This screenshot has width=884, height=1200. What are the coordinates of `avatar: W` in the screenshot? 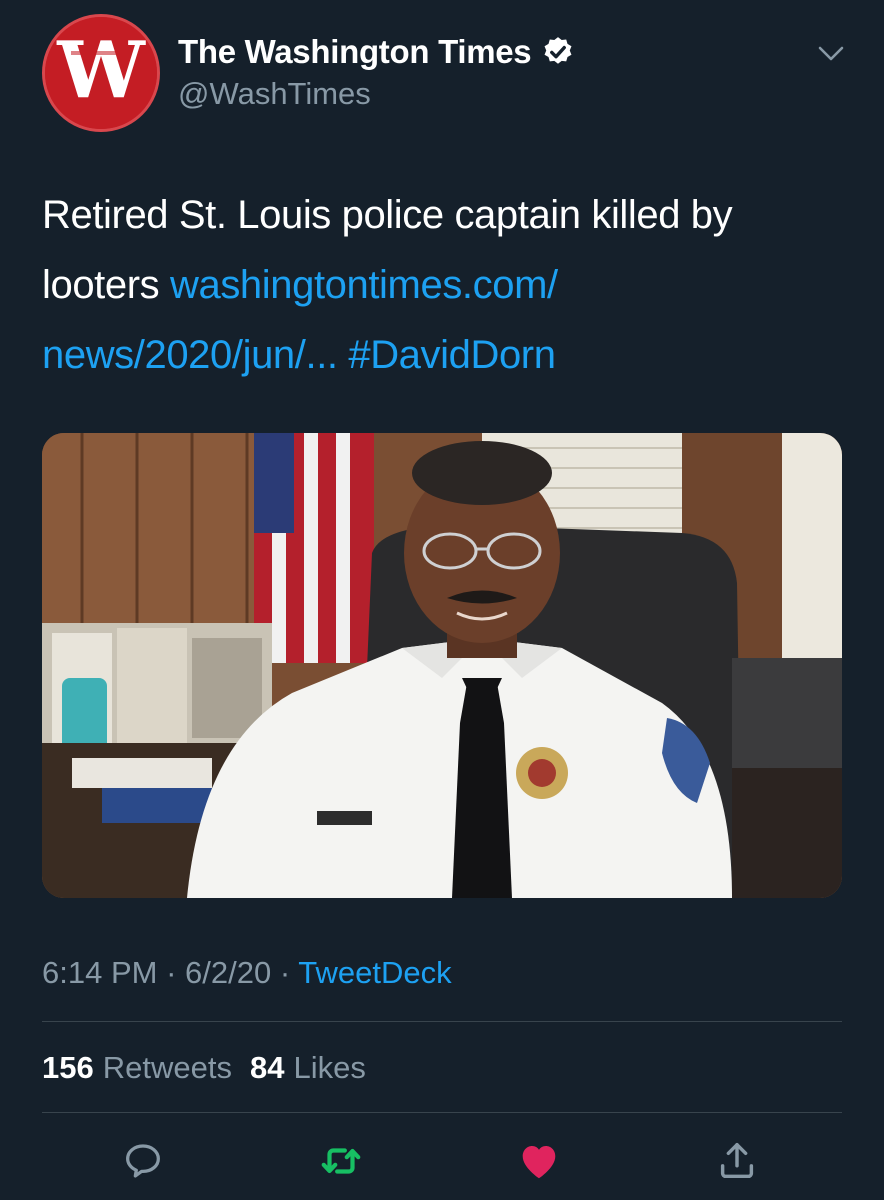 It's located at (101, 73).